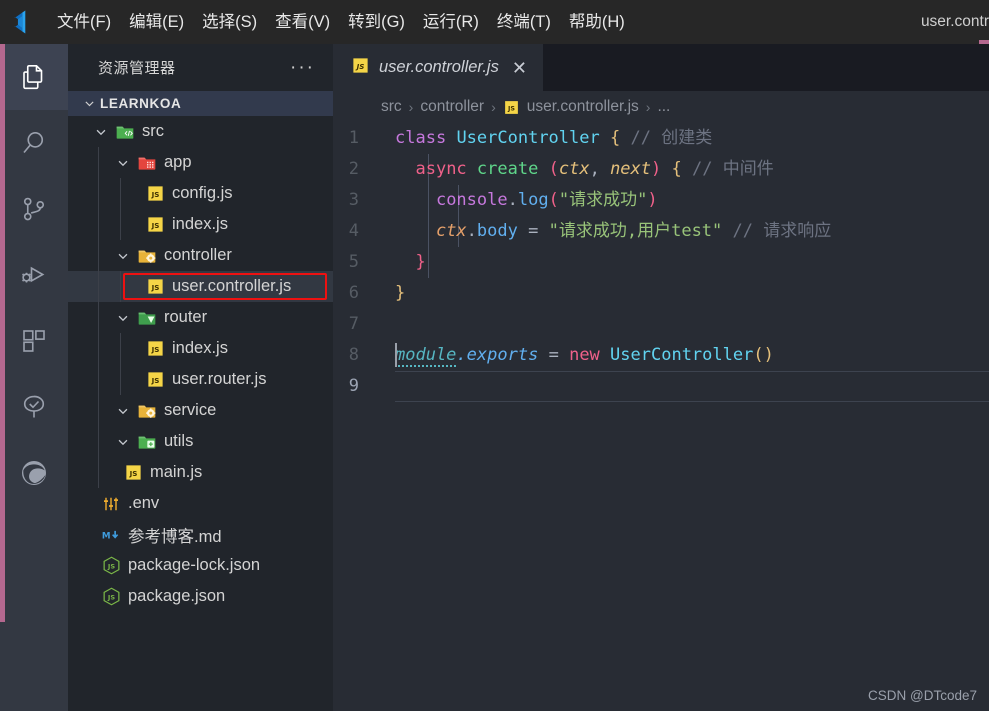 This screenshot has width=989, height=711. I want to click on activity-item-extensions, so click(34, 341).